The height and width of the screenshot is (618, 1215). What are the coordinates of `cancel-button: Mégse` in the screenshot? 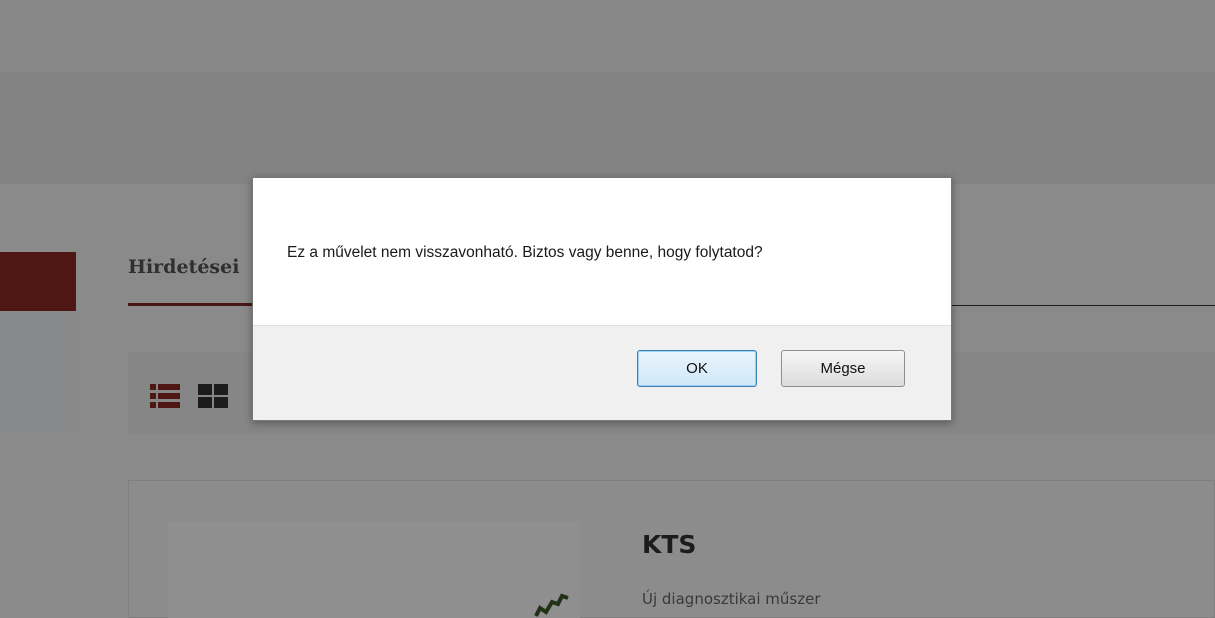 It's located at (843, 368).